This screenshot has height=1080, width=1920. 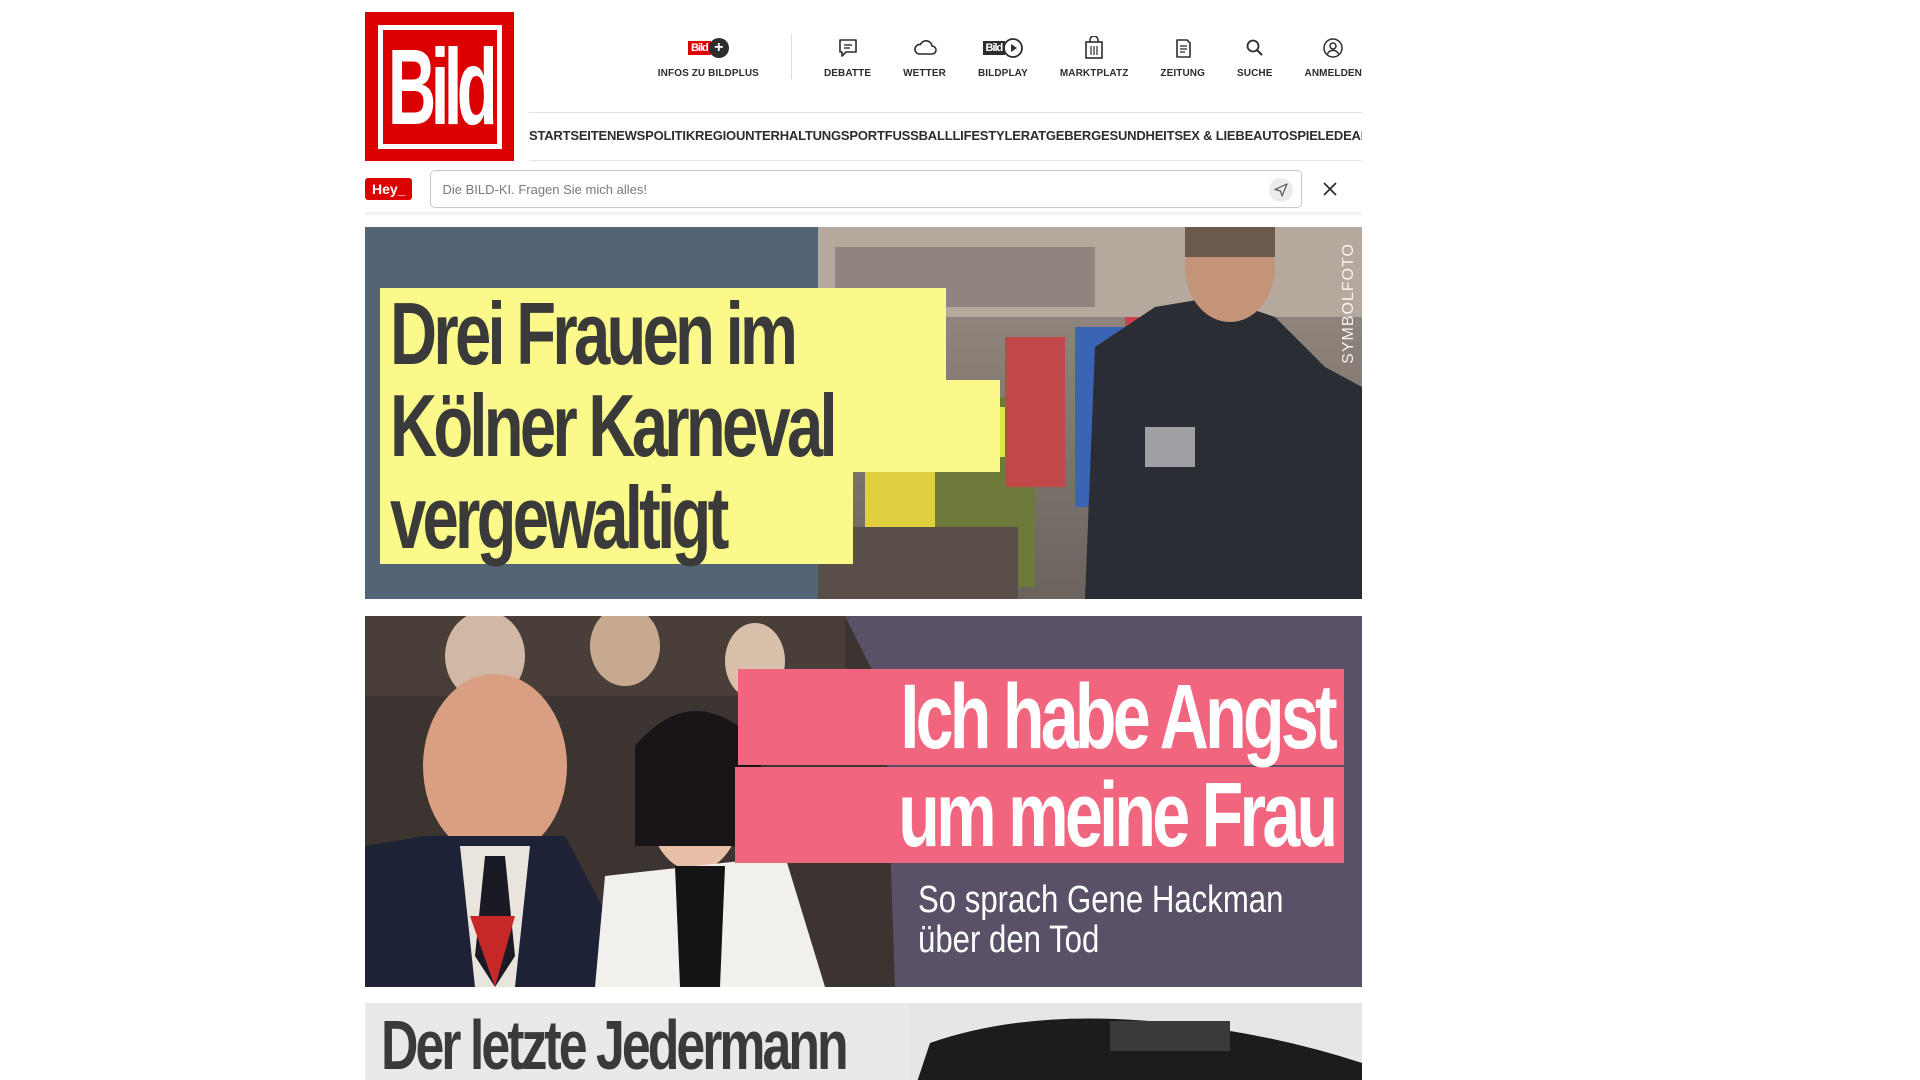 I want to click on nav-item-deals: DEALS, so click(x=1348, y=135).